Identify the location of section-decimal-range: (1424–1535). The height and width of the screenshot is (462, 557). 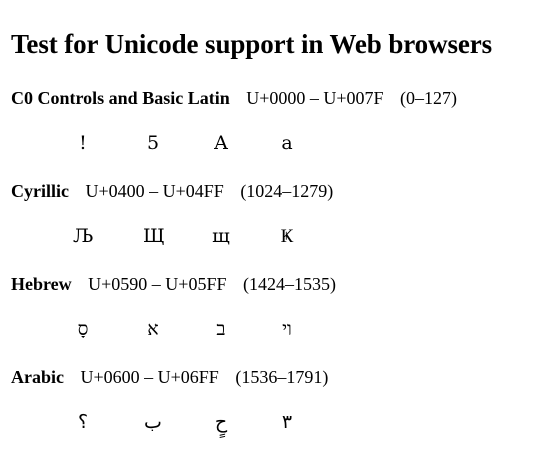
(289, 284).